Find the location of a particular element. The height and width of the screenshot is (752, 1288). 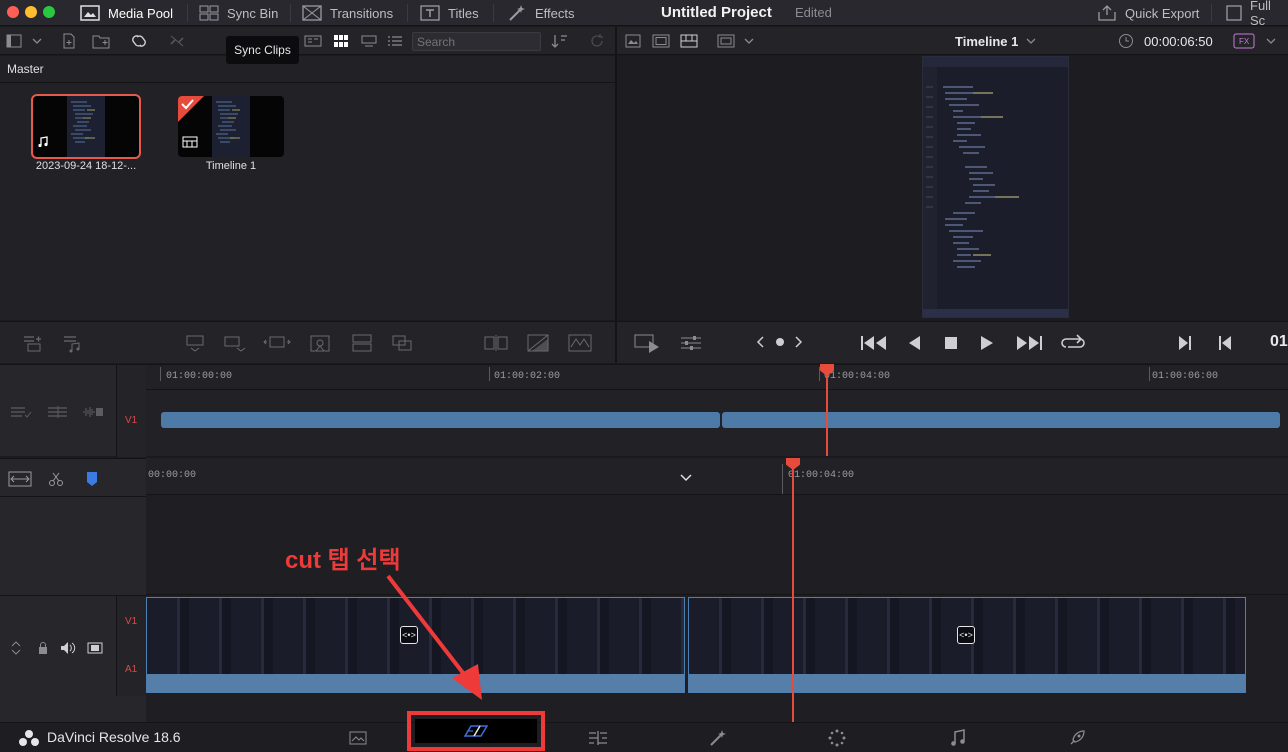

effects-button: Effects is located at coordinates (541, 13).